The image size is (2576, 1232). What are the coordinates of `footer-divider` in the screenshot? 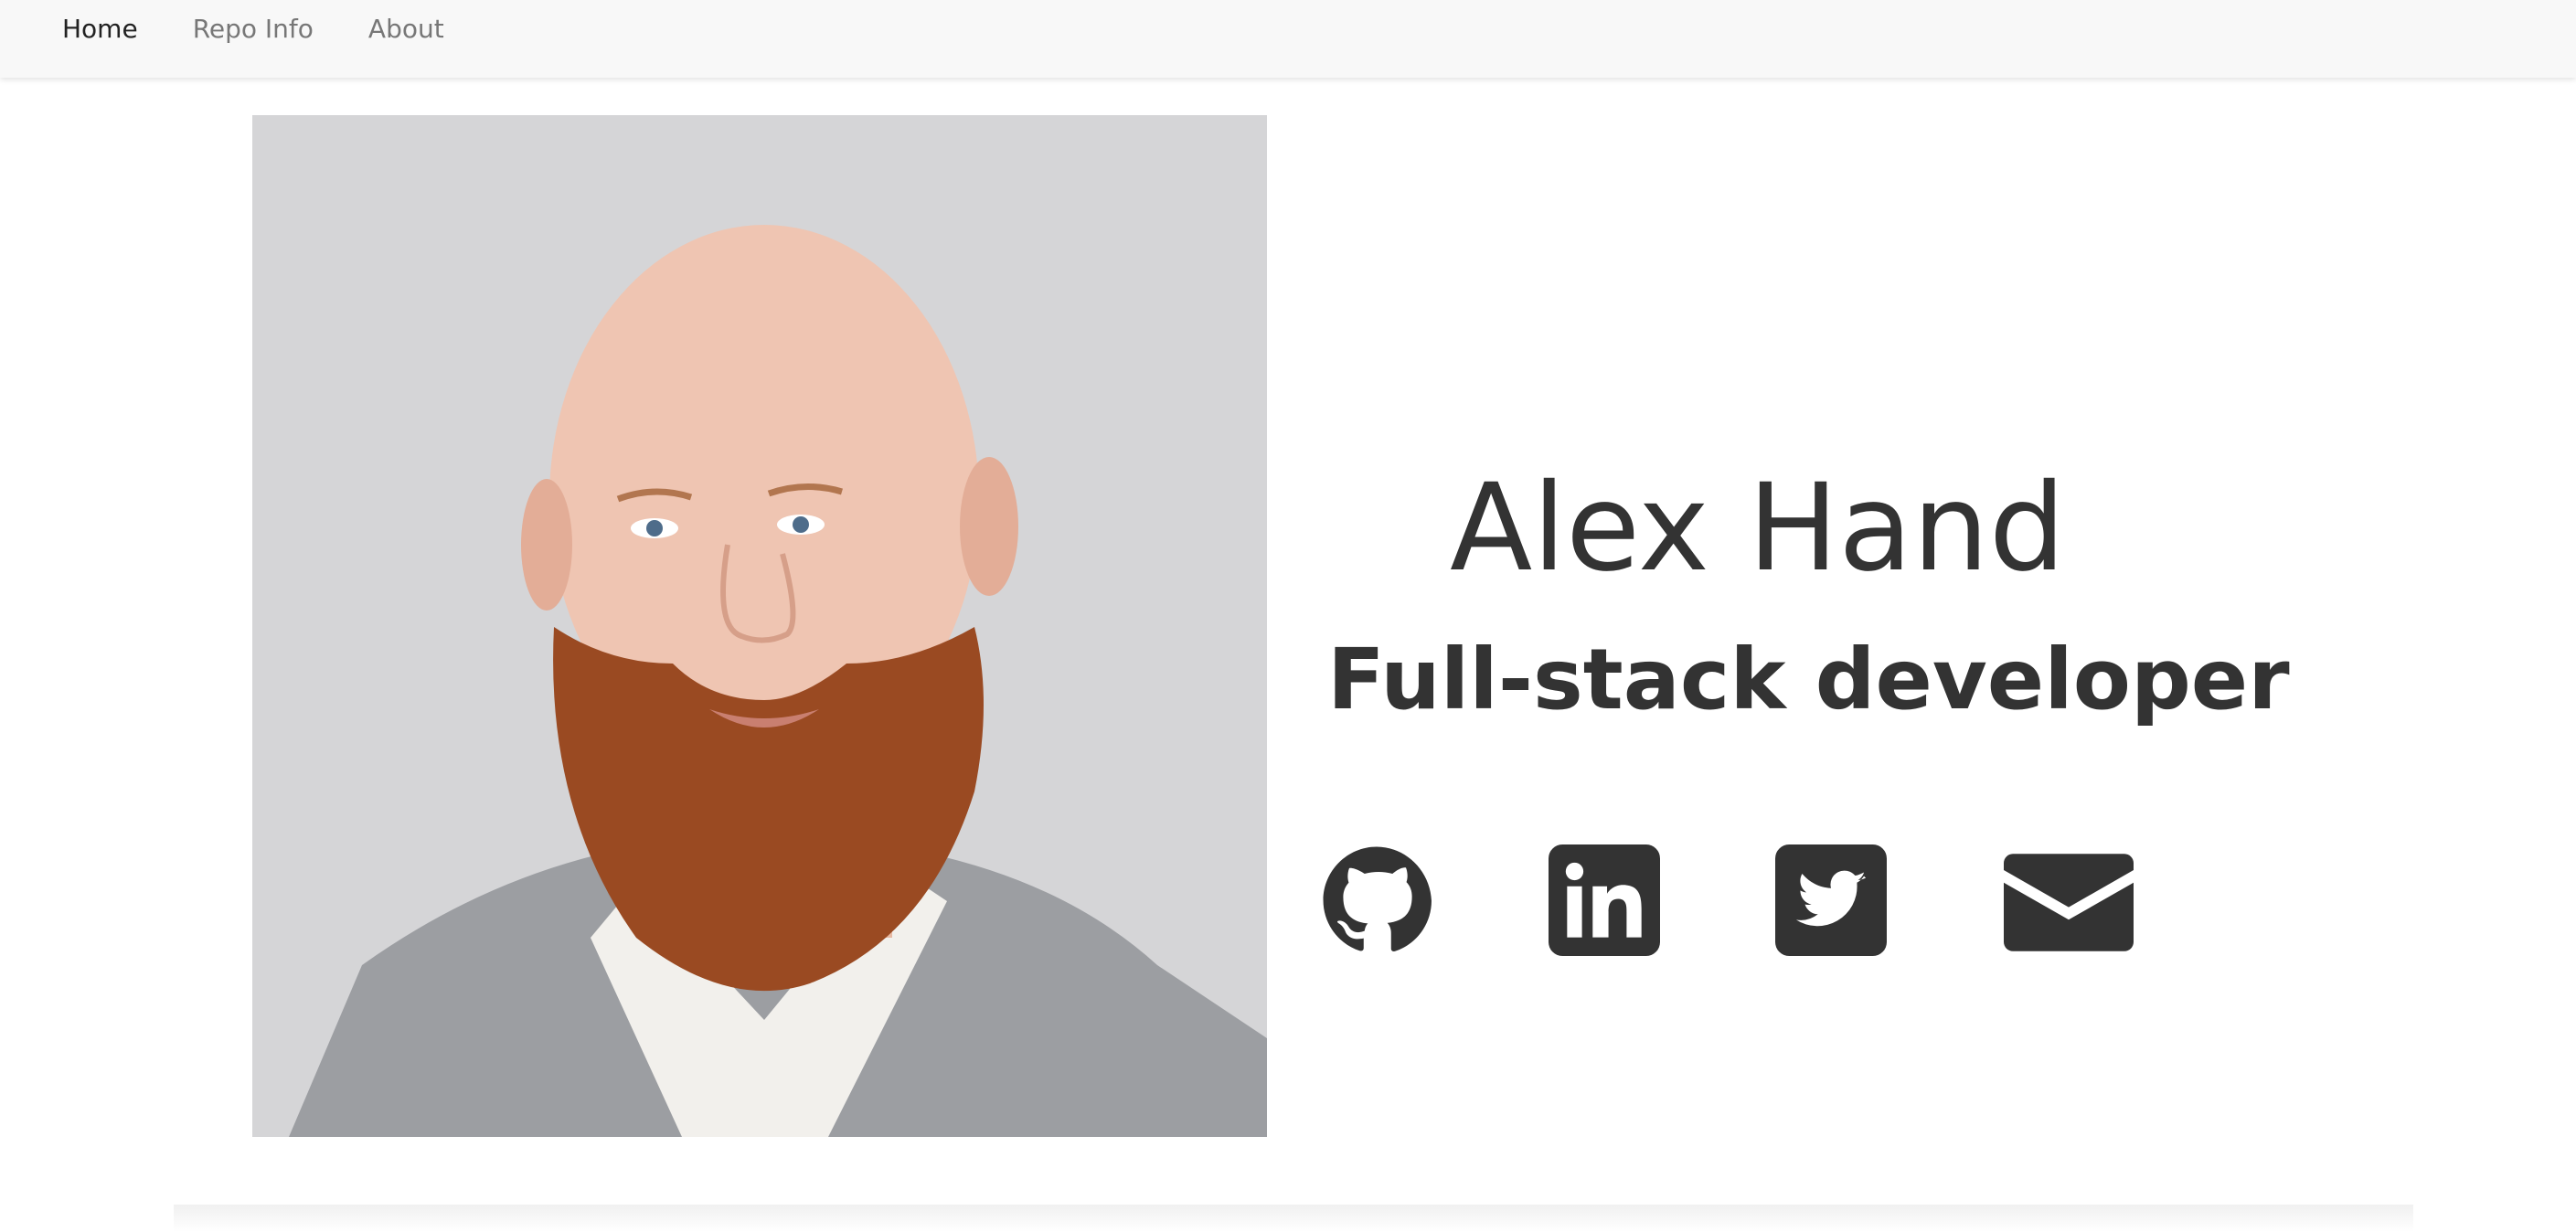 It's located at (1293, 1218).